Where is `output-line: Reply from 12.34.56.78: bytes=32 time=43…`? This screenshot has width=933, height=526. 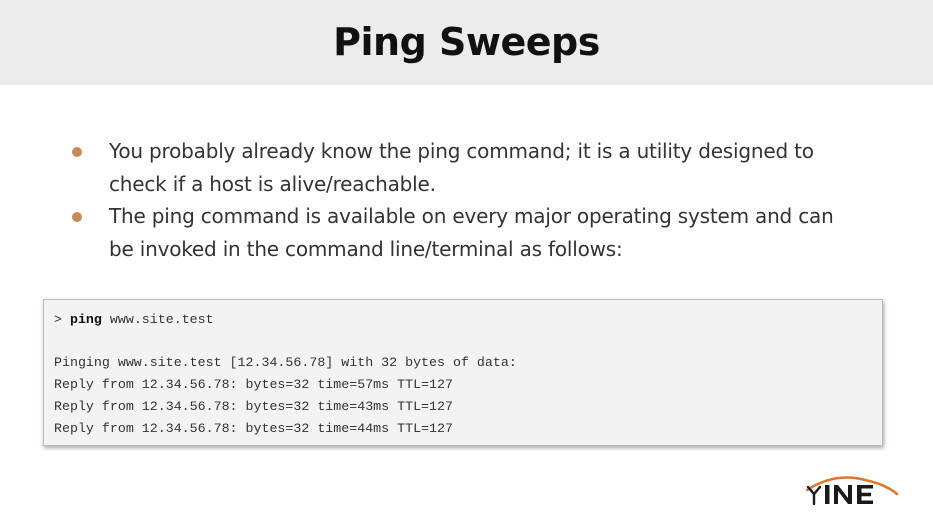
output-line: Reply from 12.34.56.78: bytes=32 time=43… is located at coordinates (253, 406).